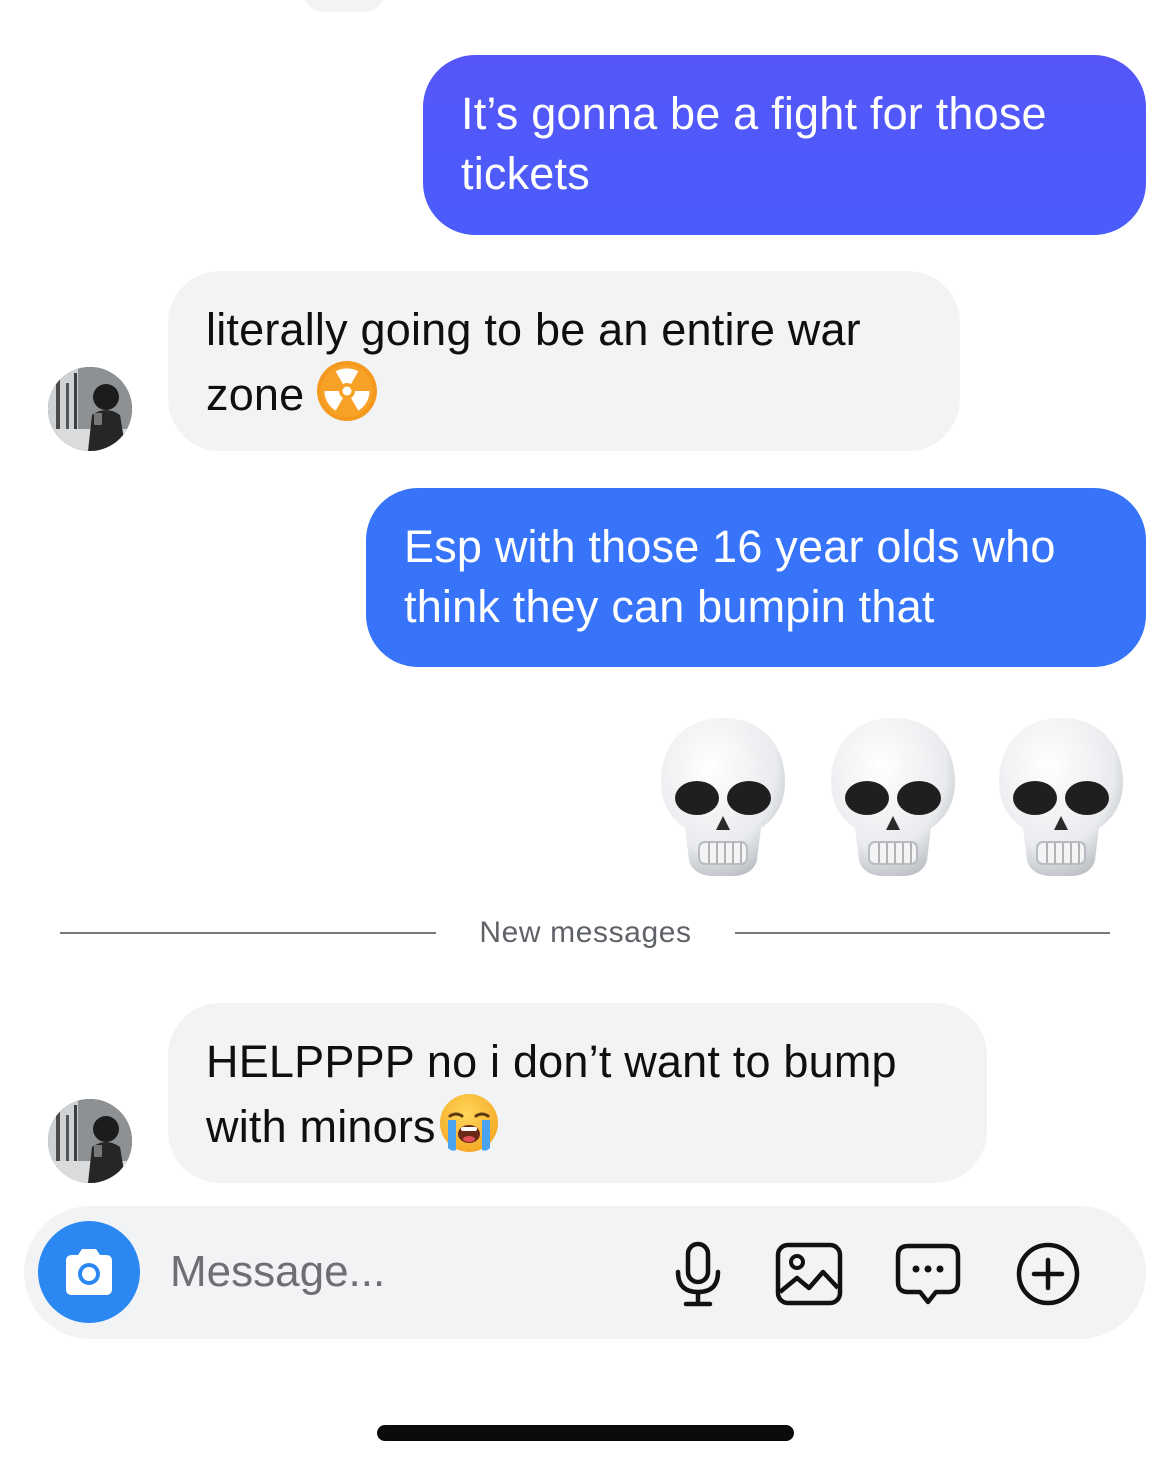 The width and height of the screenshot is (1170, 1465). I want to click on outgoing-message-bubble: It’s gonna be a fight for those tickets, so click(784, 145).